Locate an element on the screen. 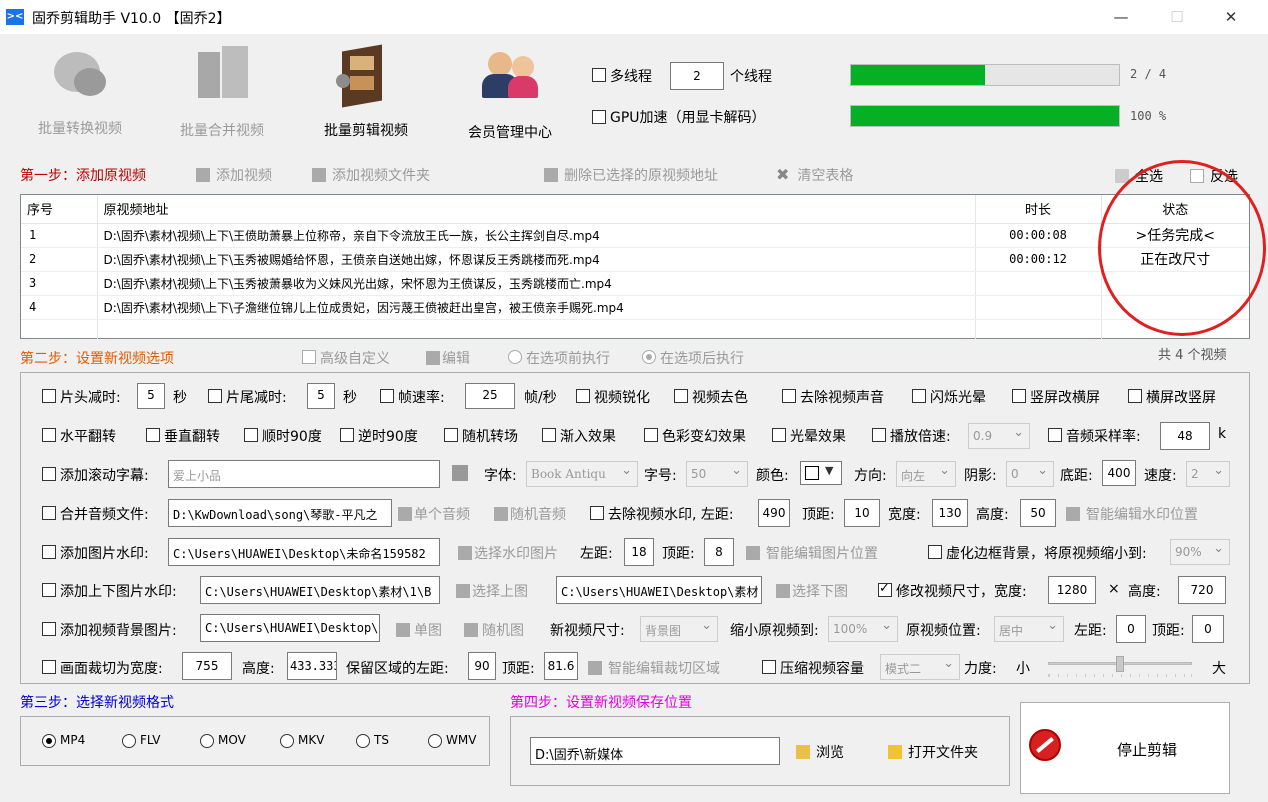  v2h-checkbox is located at coordinates (1019, 396).